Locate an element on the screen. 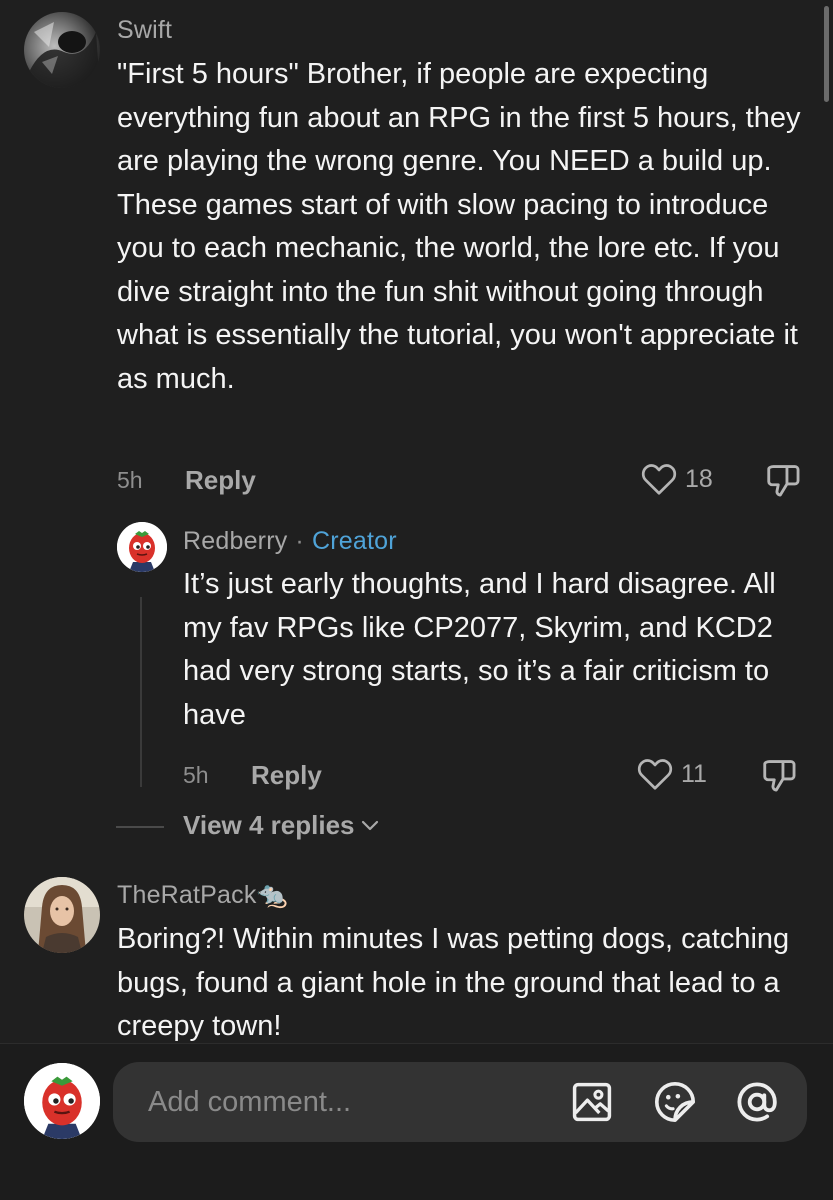  view-replies-divider is located at coordinates (140, 827).